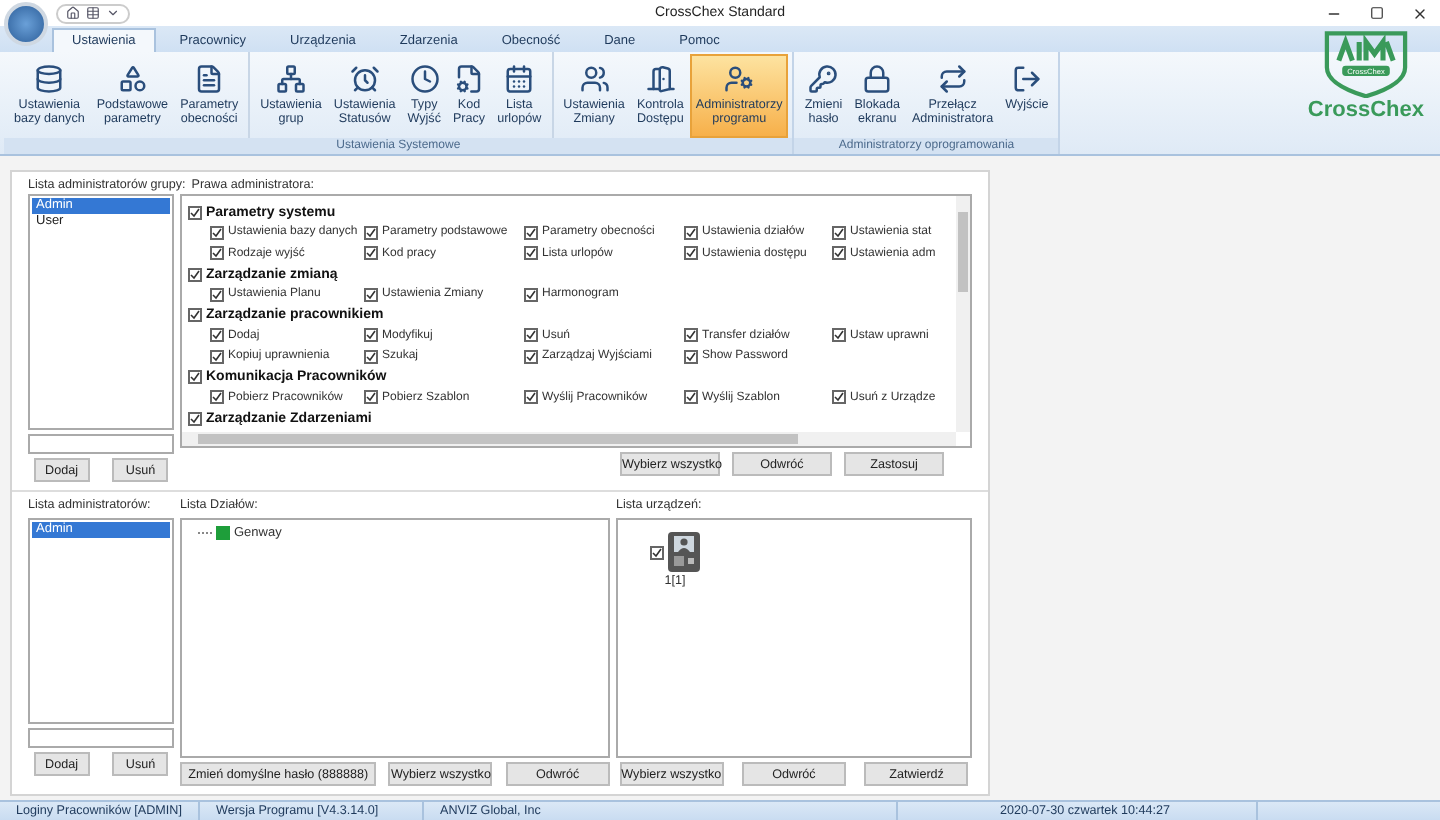  What do you see at coordinates (1026, 79) in the screenshot?
I see `exit-icon` at bounding box center [1026, 79].